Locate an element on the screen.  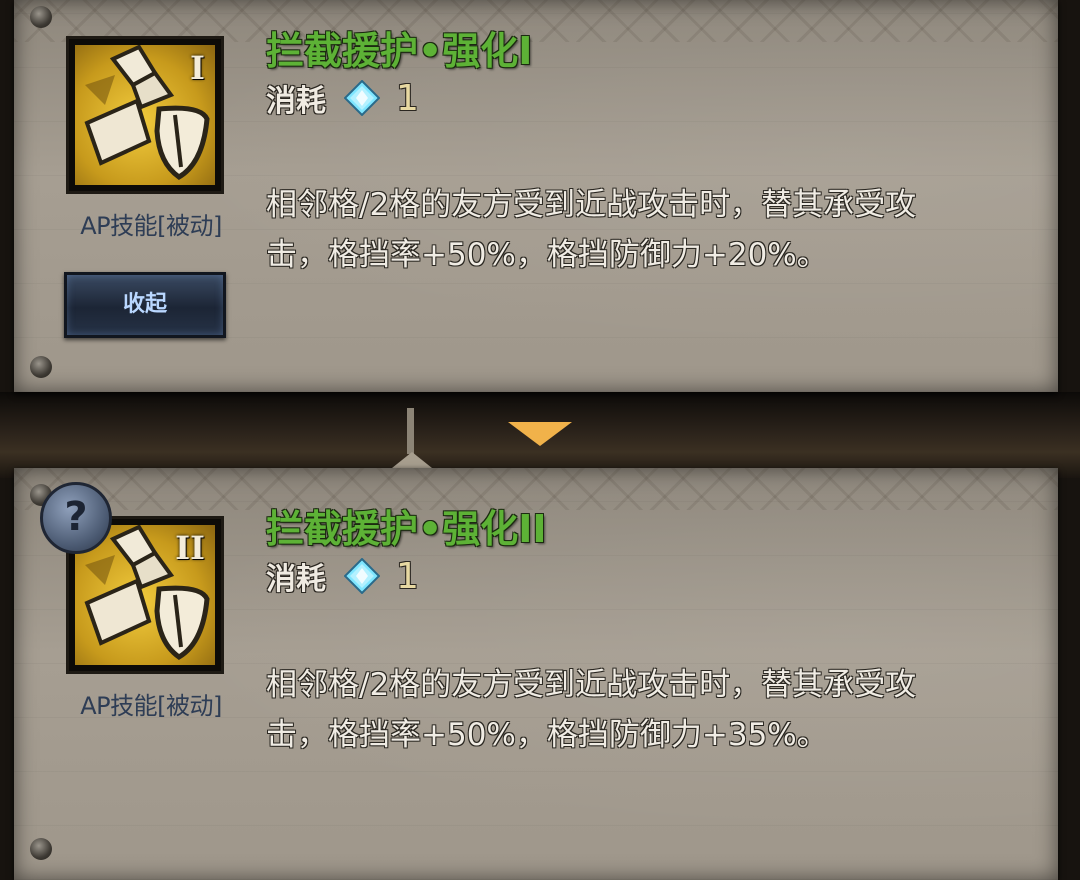
sword-shield-icon: I is located at coordinates (145, 115).